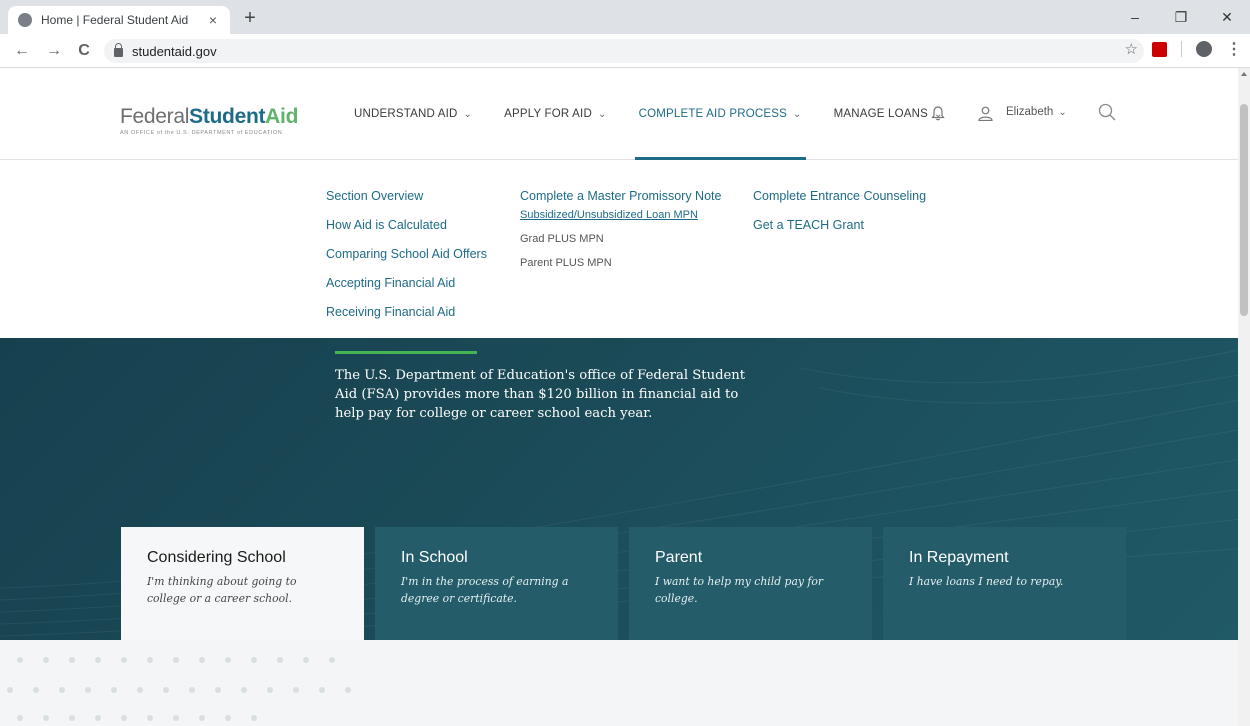 The image size is (1250, 726). Describe the element at coordinates (213, 20) in the screenshot. I see `tab-close-icon: ×` at that location.